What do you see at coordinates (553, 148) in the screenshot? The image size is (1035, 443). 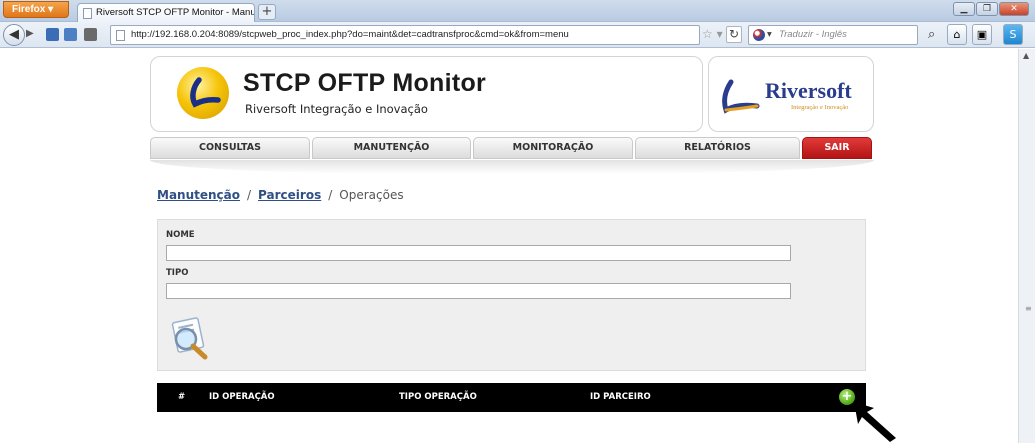 I see `menu-monitoracao: MONITORAÇÃO` at bounding box center [553, 148].